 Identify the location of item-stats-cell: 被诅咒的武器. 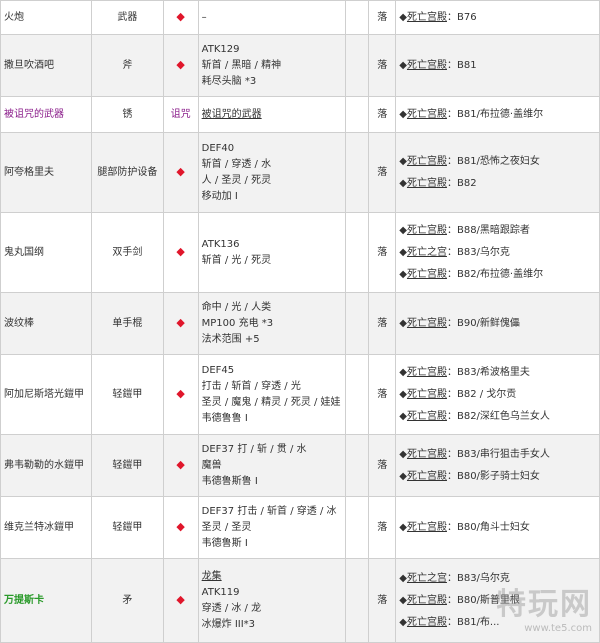
(272, 114).